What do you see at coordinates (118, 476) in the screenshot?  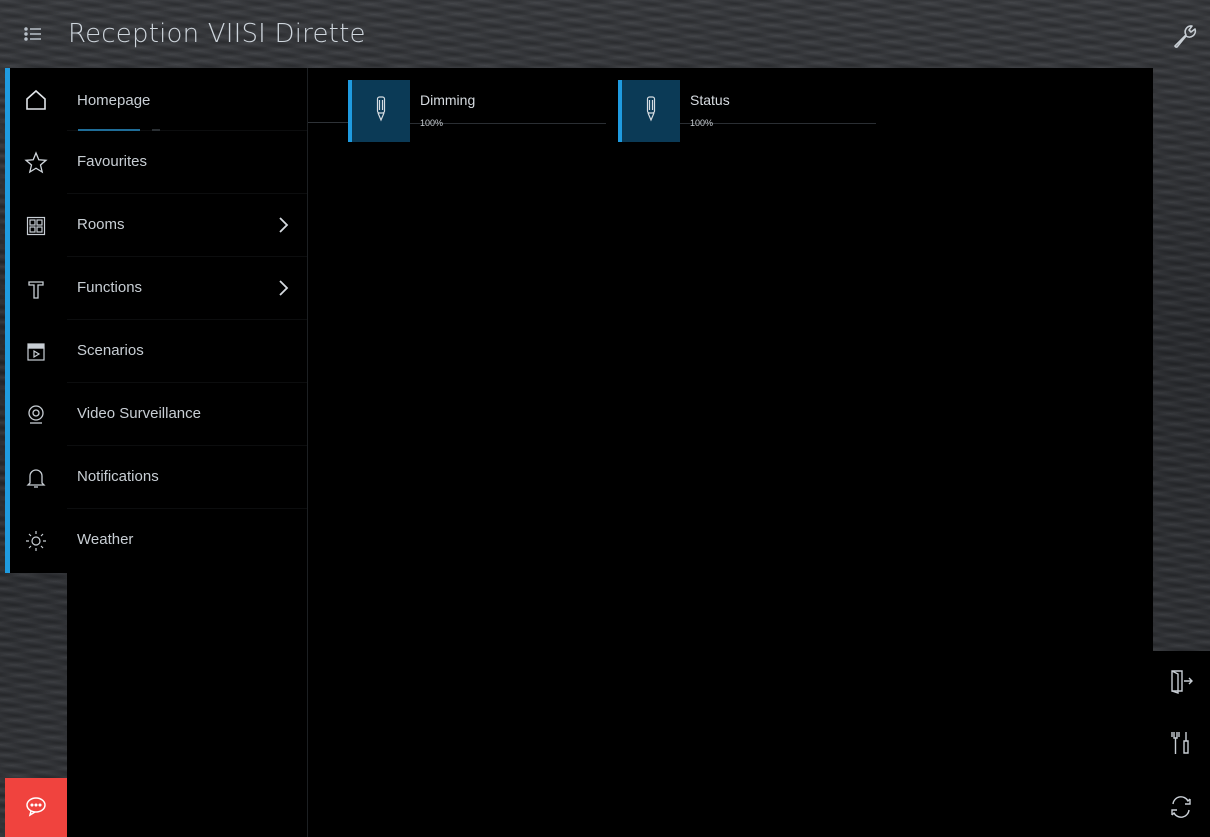 I see `sidebar-item-label: Notifications` at bounding box center [118, 476].